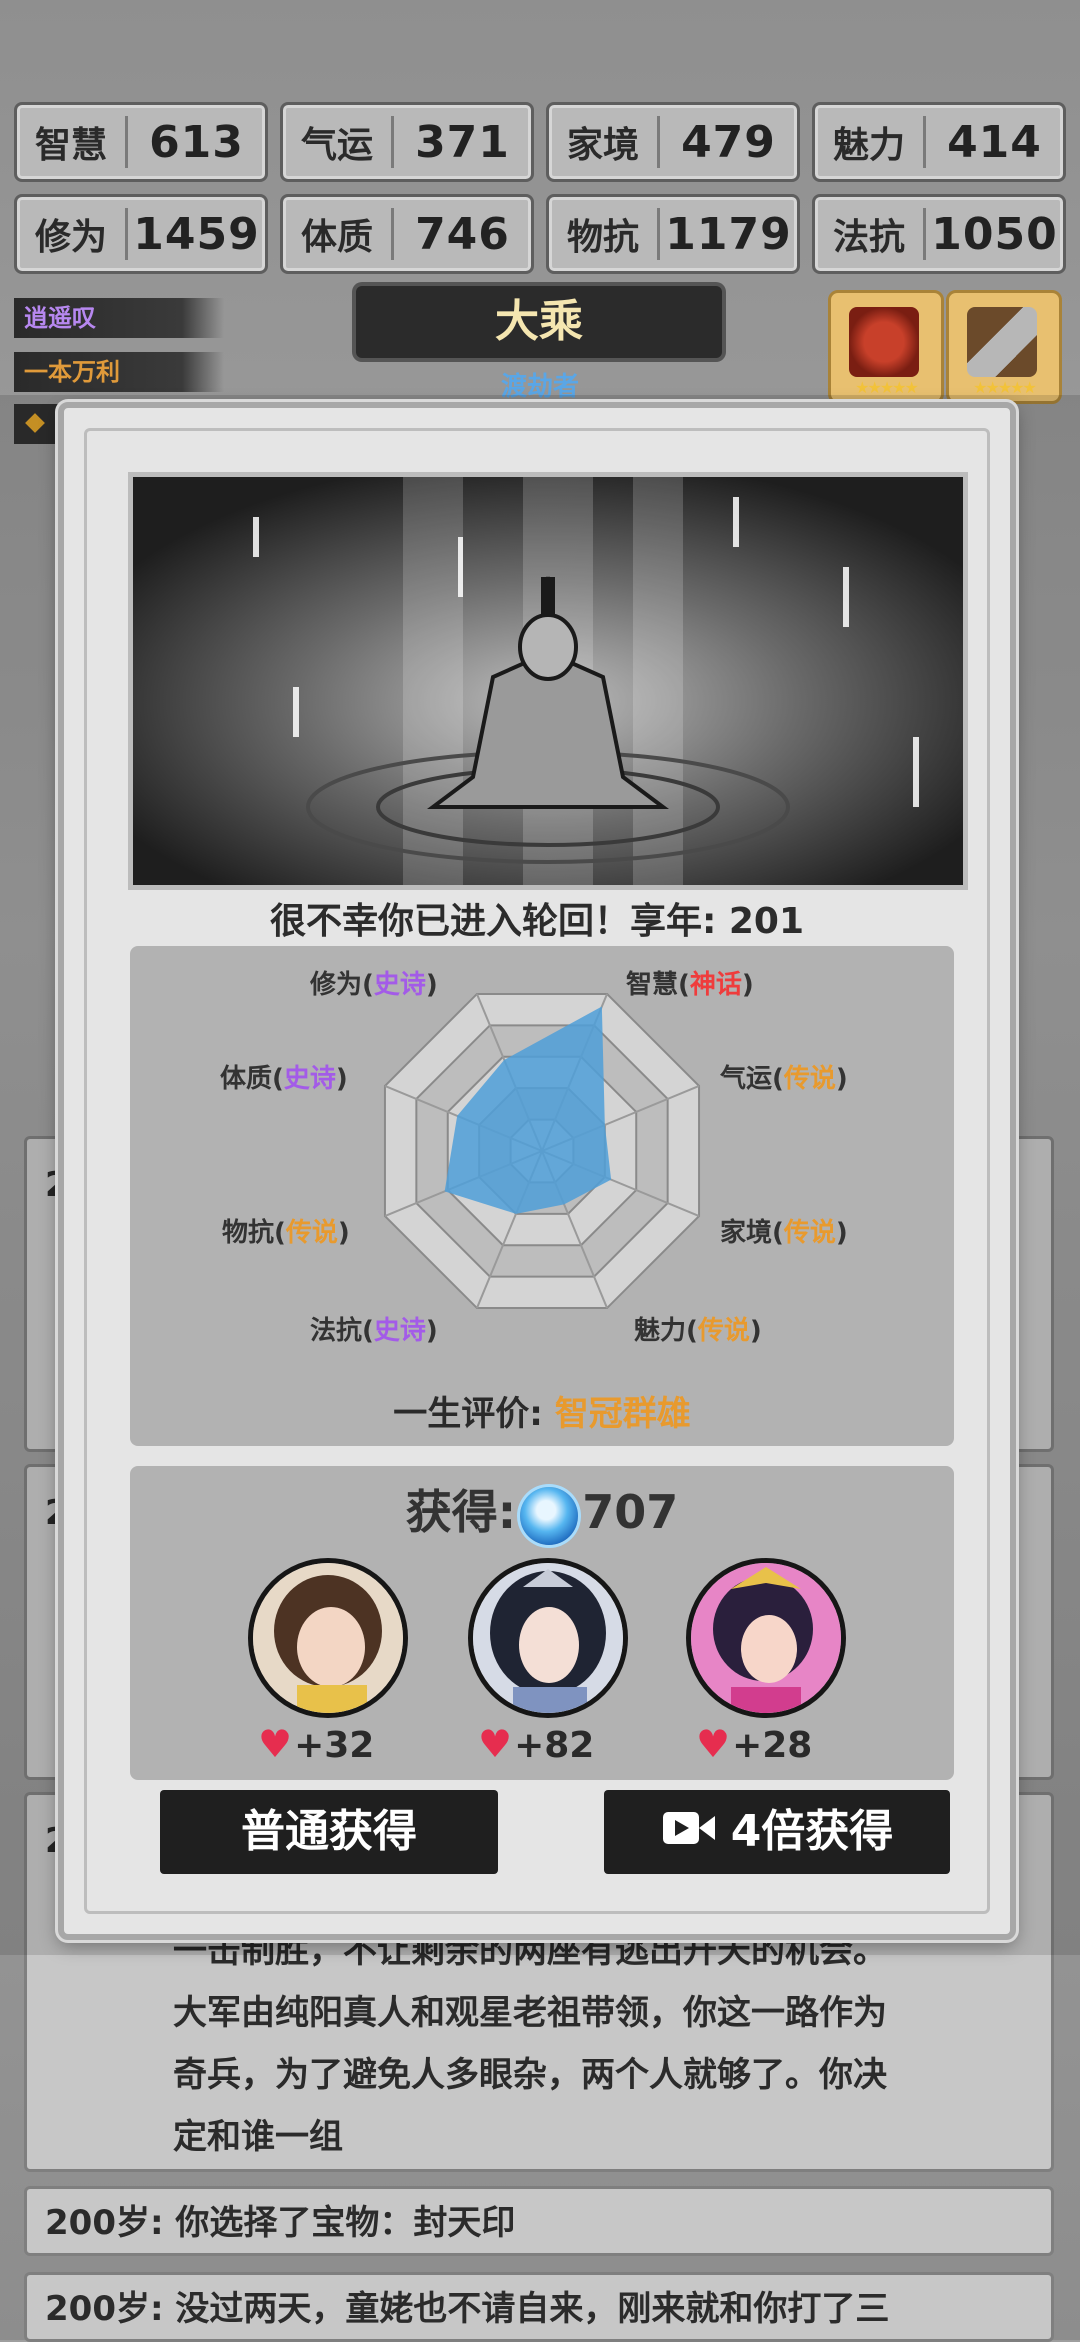 The image size is (1080, 2342). I want to click on axis-label-constitution: 体质(史诗), so click(284, 1079).